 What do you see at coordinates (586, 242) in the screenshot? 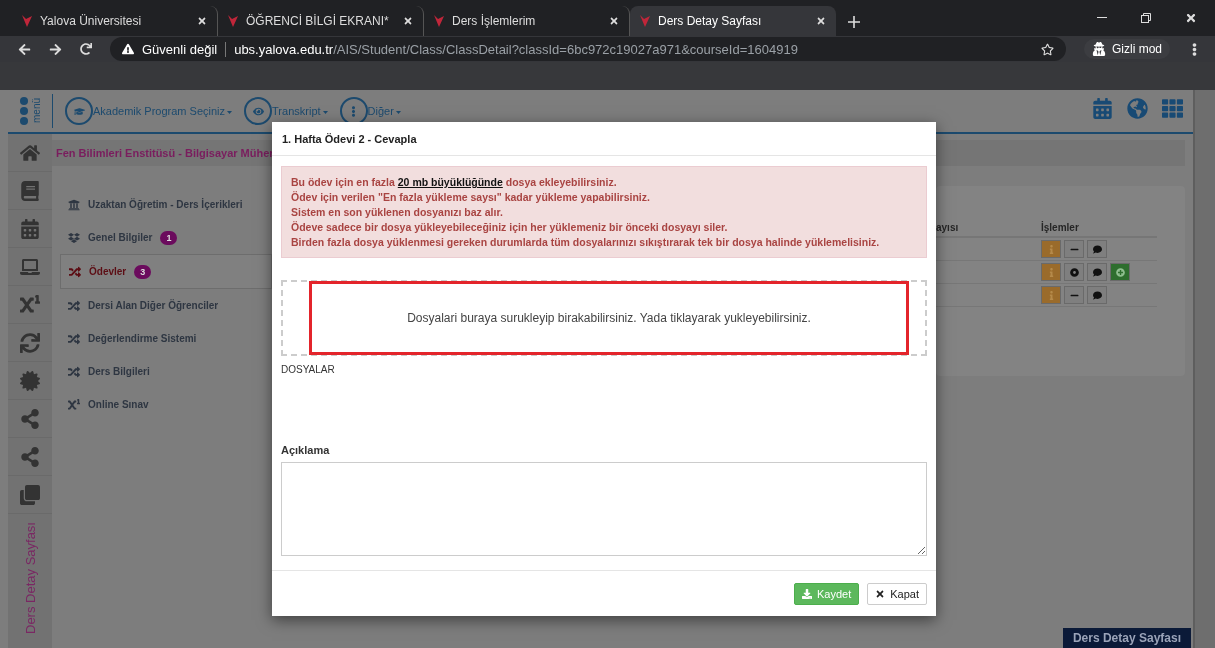
I see `notice-text: Birden fazla dosya yüklenmesi gereken durumlarda tüm dosyalarınızı sıkıştırarak tek bir dosya halinde yüklemelisiniz.` at bounding box center [586, 242].